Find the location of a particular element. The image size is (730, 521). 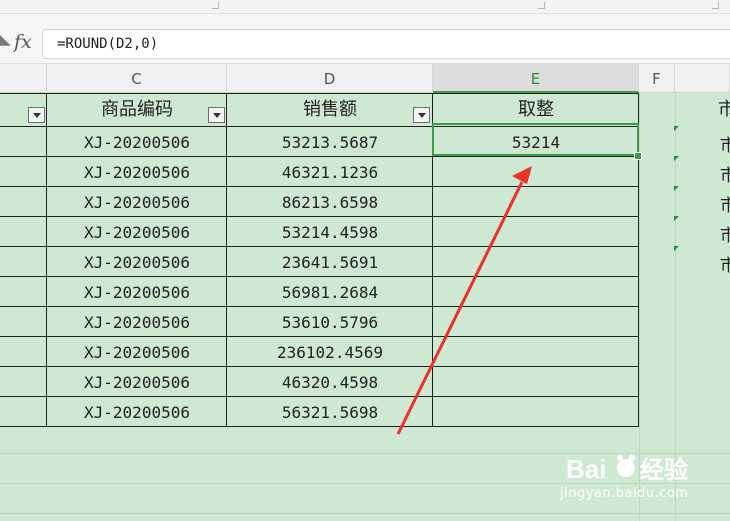

arrow-shaft is located at coordinates (460, 308).